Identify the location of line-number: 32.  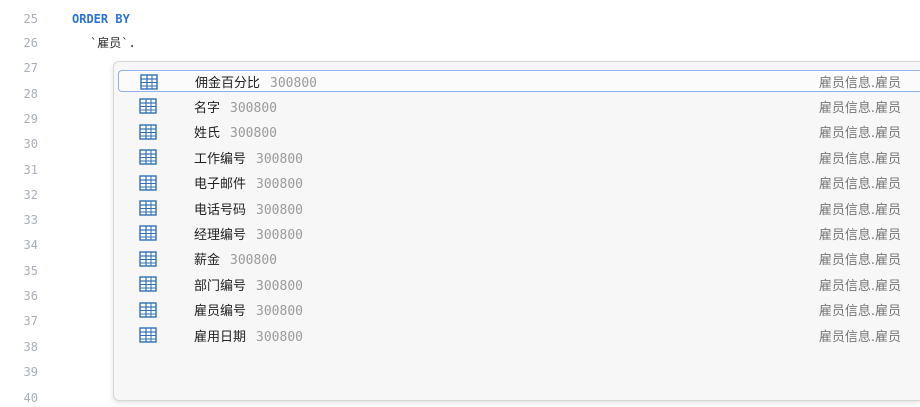
(30, 195).